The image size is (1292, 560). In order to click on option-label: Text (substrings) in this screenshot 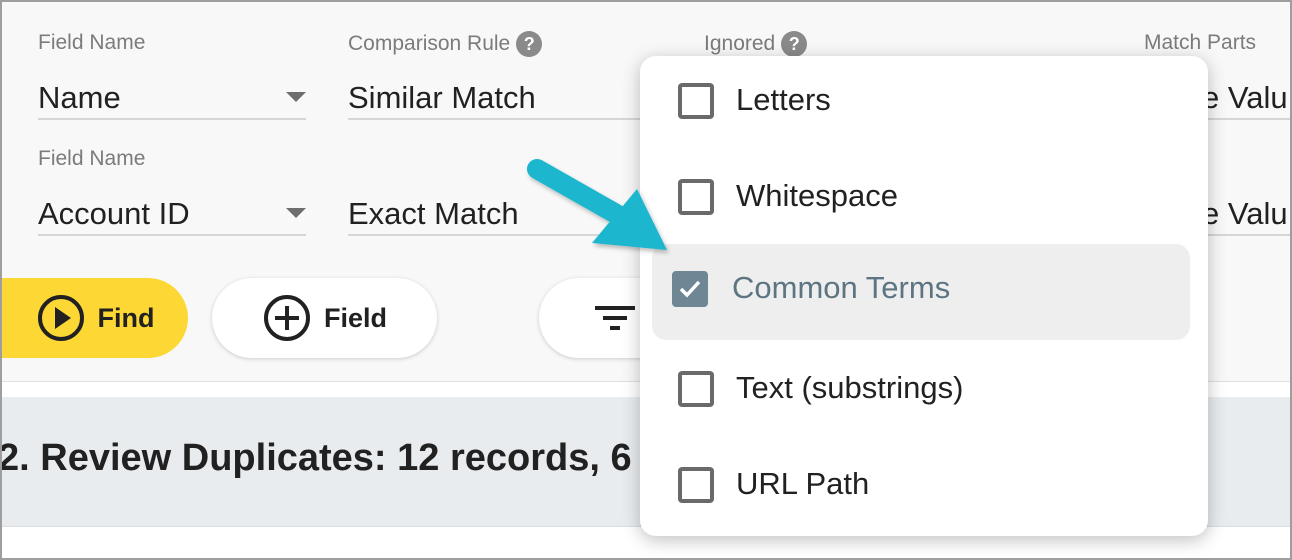, I will do `click(850, 387)`.